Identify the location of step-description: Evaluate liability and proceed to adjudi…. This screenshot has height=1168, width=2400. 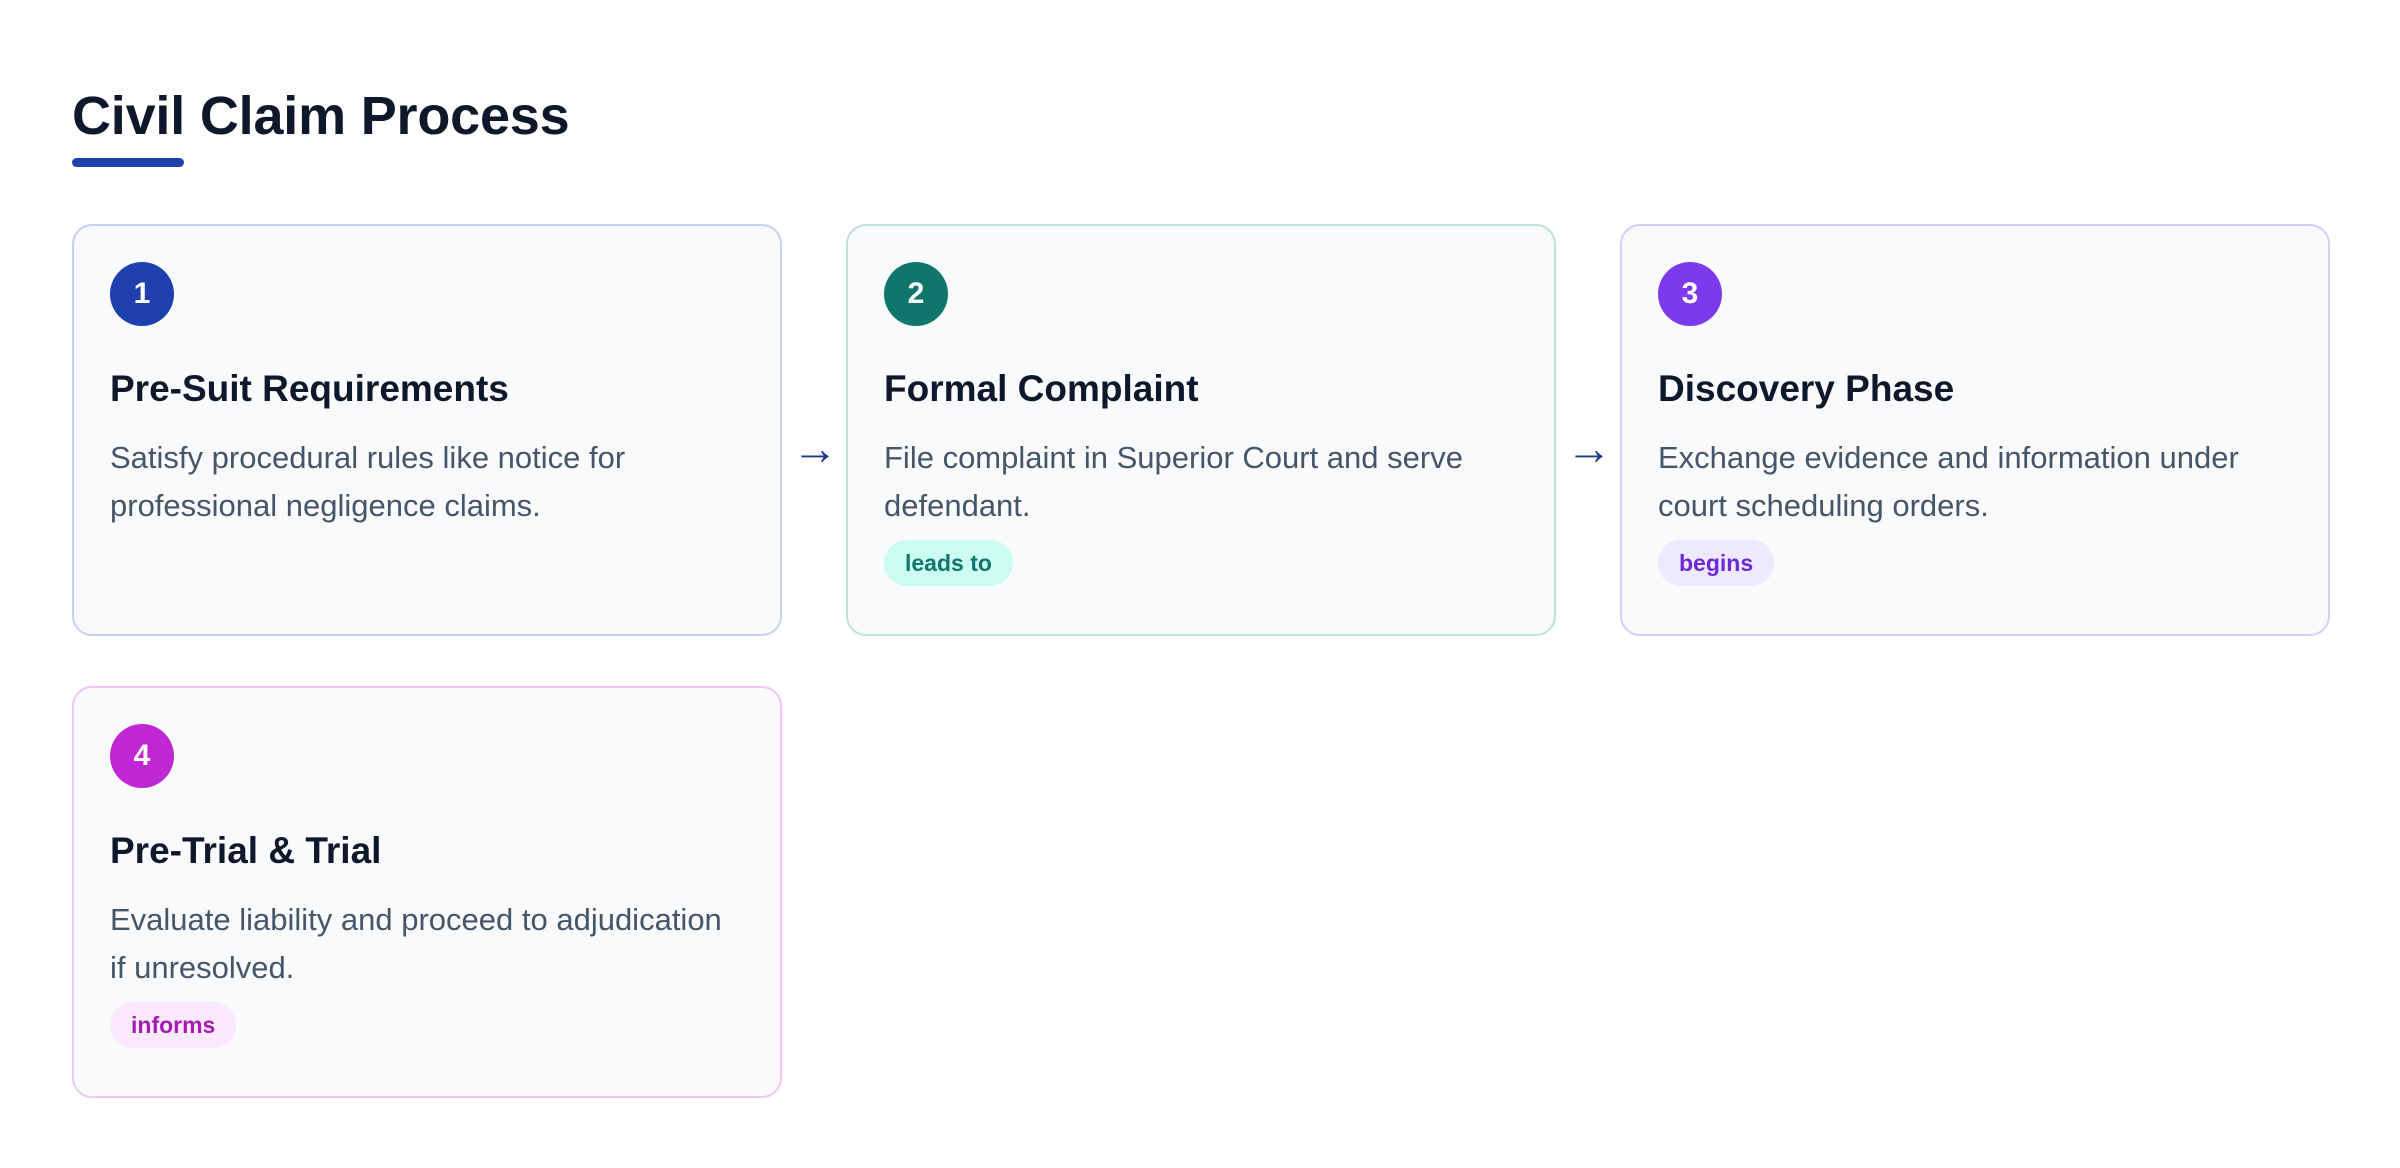
(416, 943).